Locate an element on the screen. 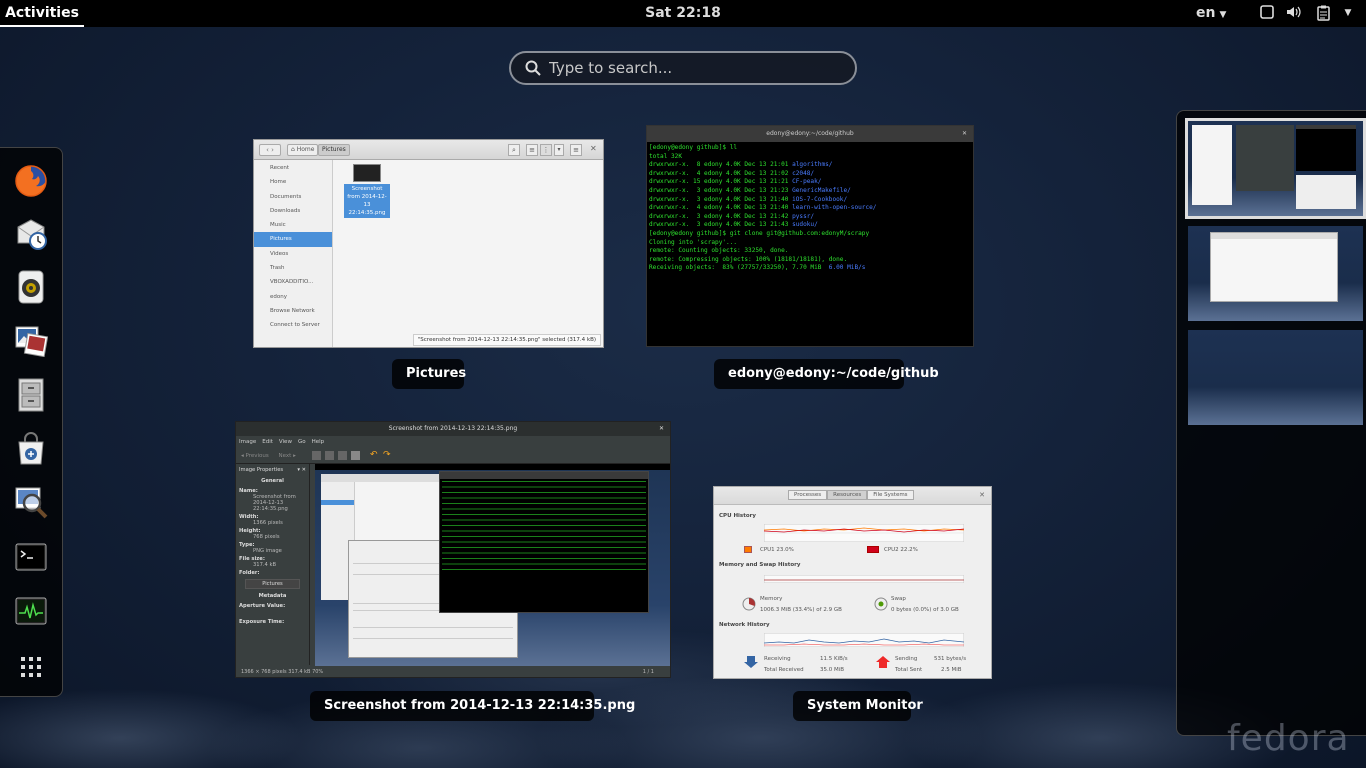 This screenshot has height=768, width=1366. sidebar-item: Pictures is located at coordinates (293, 239).